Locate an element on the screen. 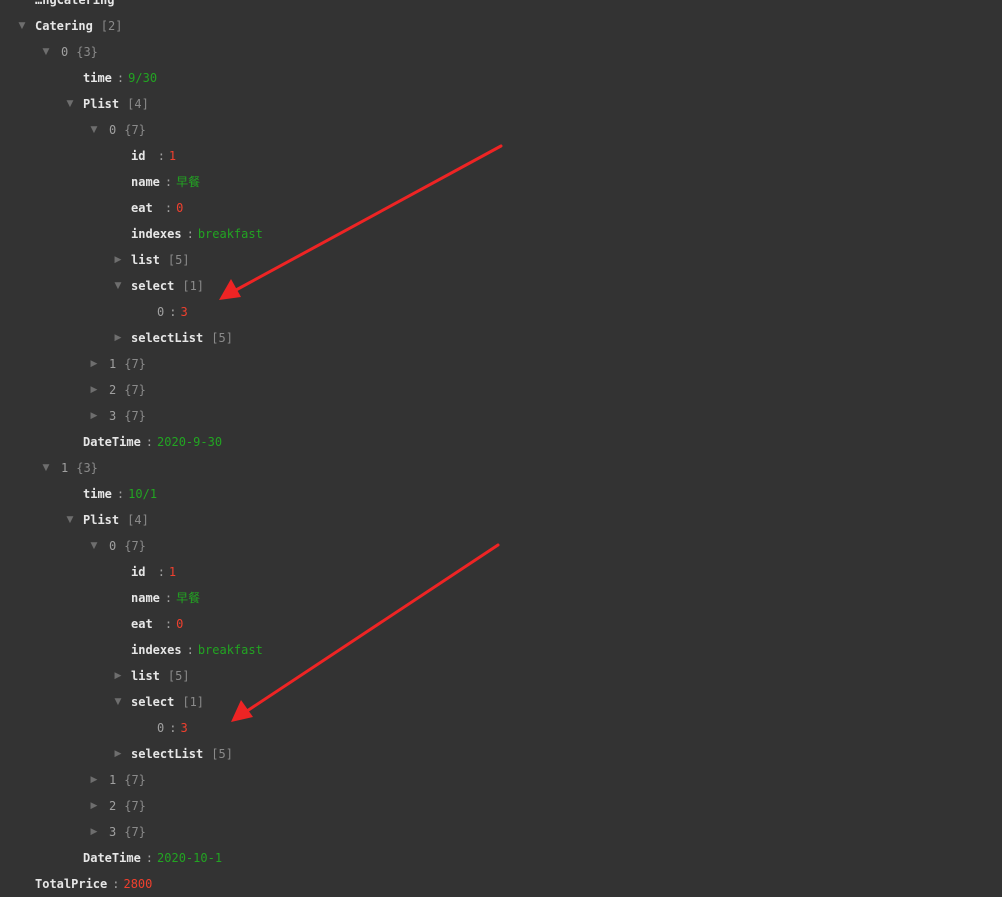 The width and height of the screenshot is (1002, 897). tree-row: TotalPrice:2800 is located at coordinates (83, 884).